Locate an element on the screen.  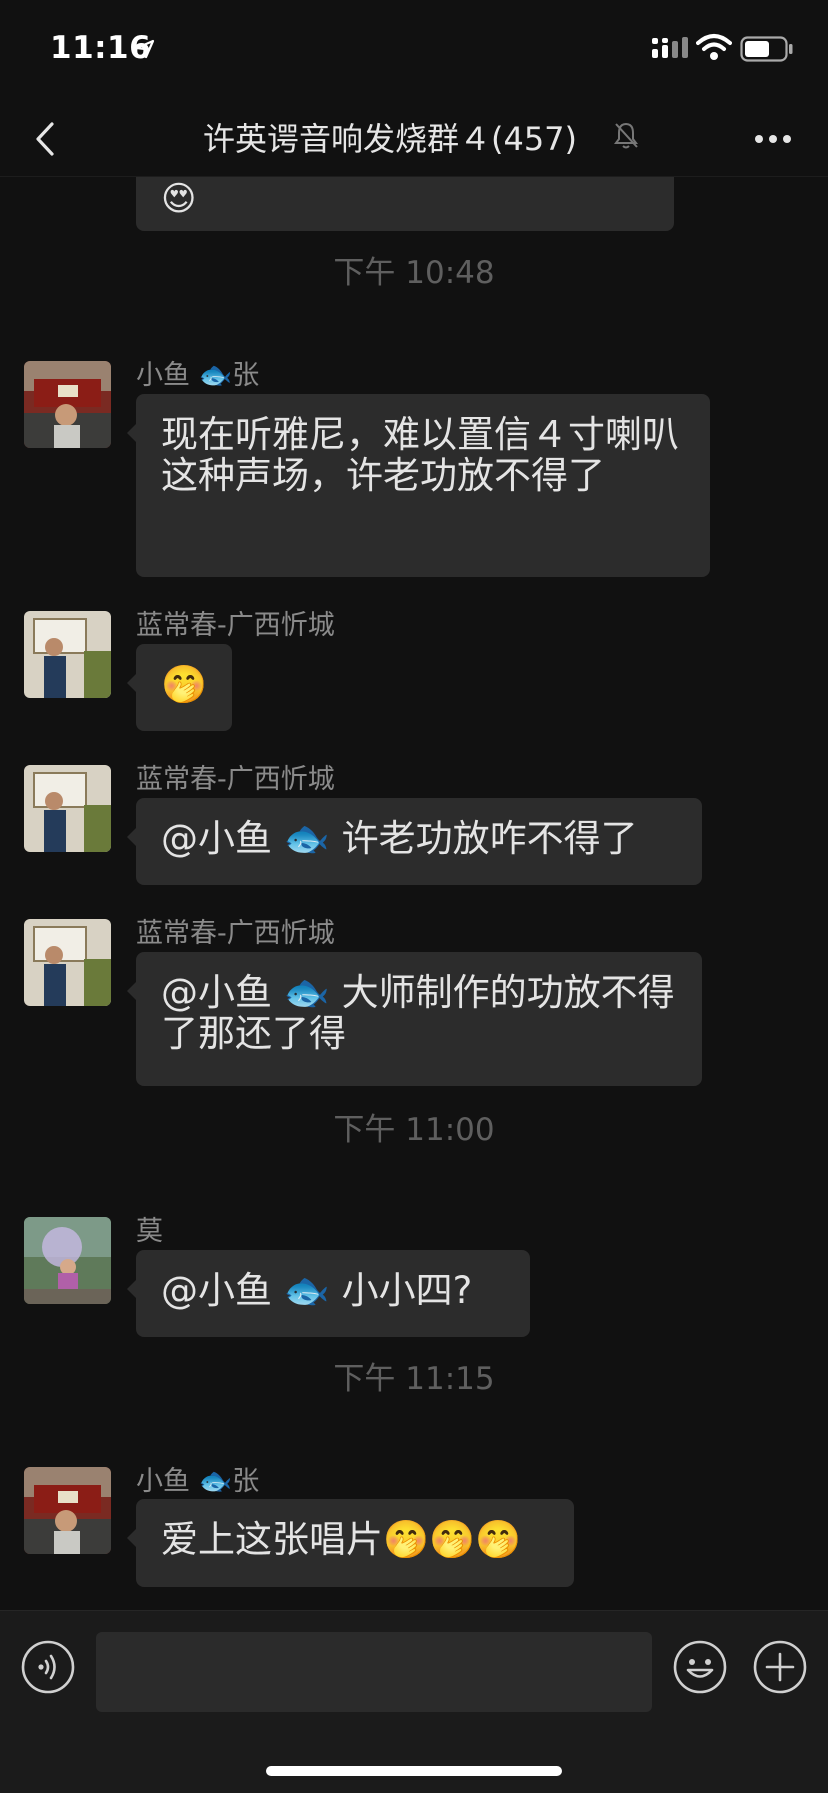
signal-icon is located at coordinates (670, 47).